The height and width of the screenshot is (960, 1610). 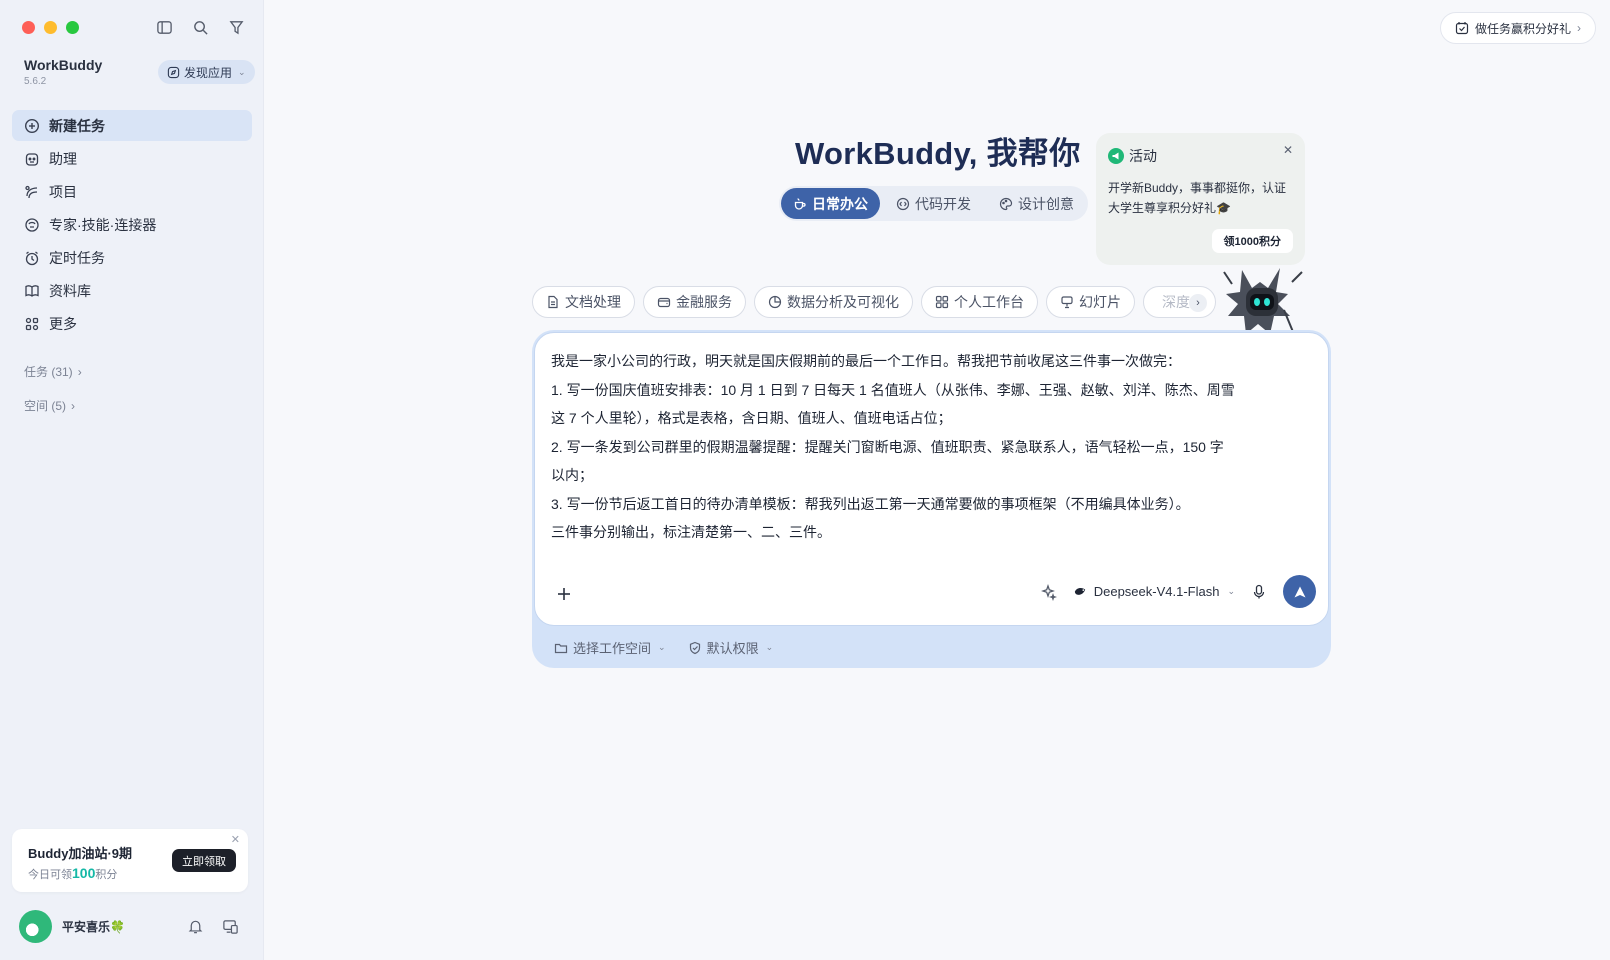 What do you see at coordinates (942, 302) in the screenshot?
I see `grid-icon` at bounding box center [942, 302].